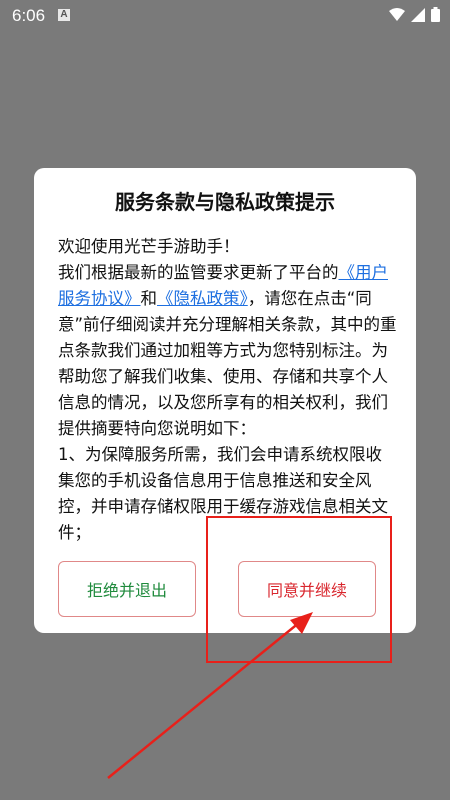  I want to click on wifi-icon, so click(397, 14).